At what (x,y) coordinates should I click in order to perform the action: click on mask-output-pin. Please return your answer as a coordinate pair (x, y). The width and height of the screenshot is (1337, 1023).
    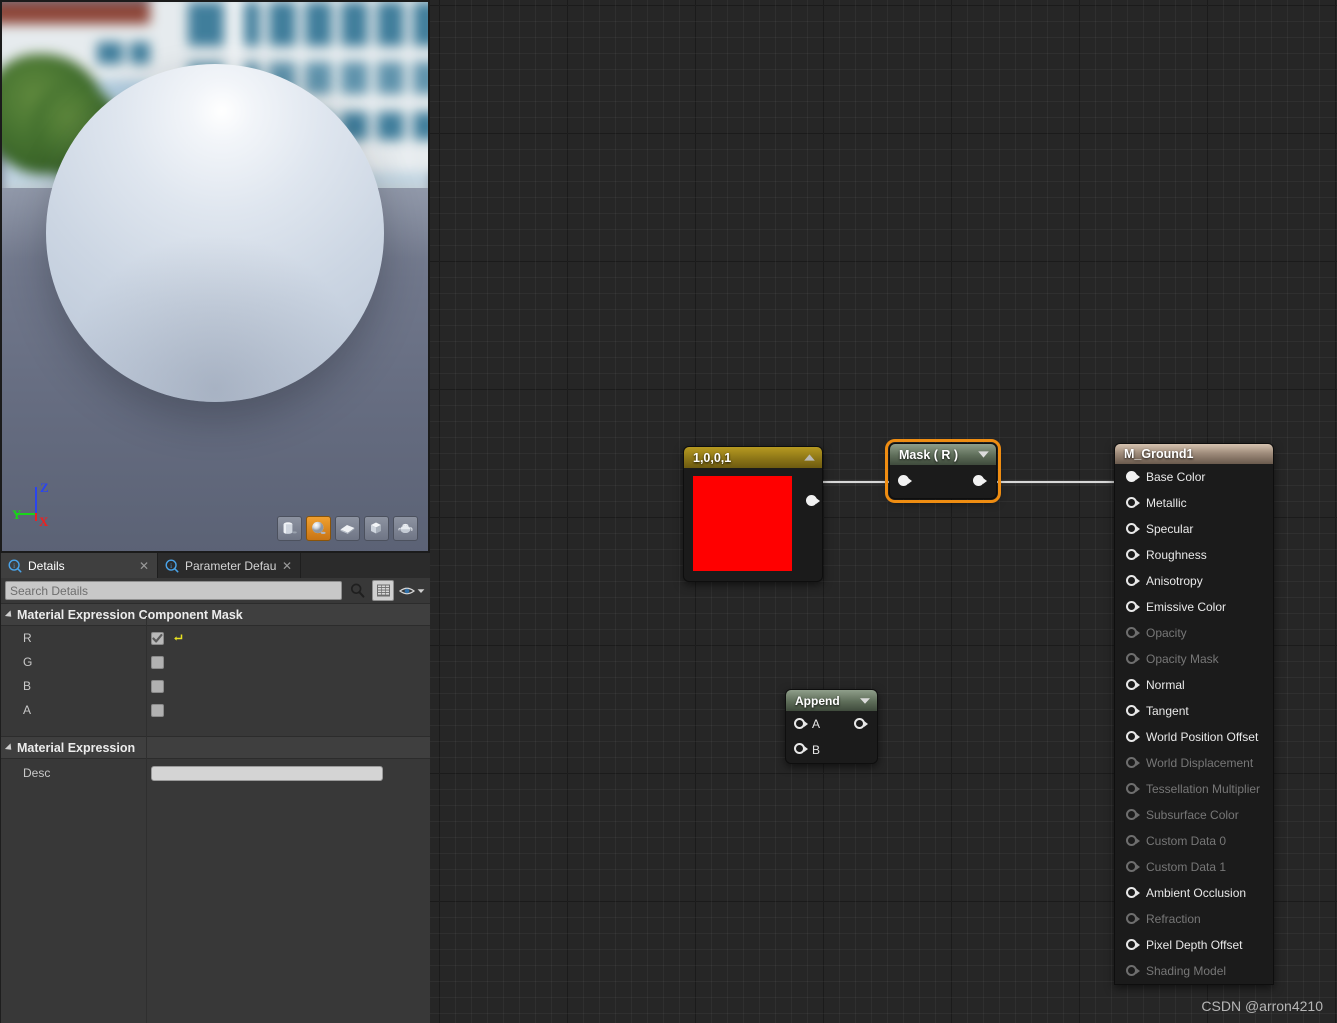
    Looking at the image, I should click on (980, 481).